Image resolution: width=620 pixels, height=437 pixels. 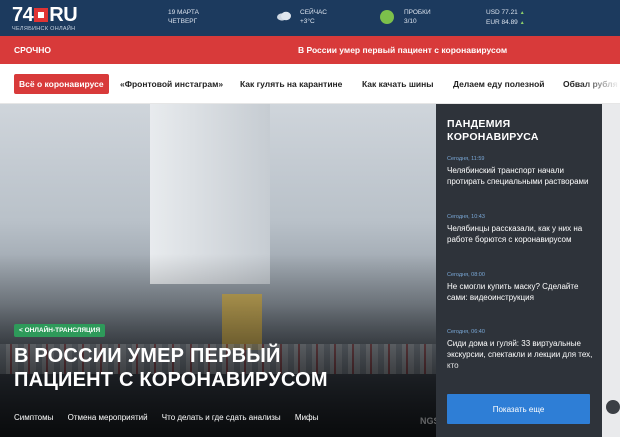 What do you see at coordinates (147, 356) in the screenshot?
I see `hero-headline-line1: В РОССИИ УМЕР ПЕРВЫЙ` at bounding box center [147, 356].